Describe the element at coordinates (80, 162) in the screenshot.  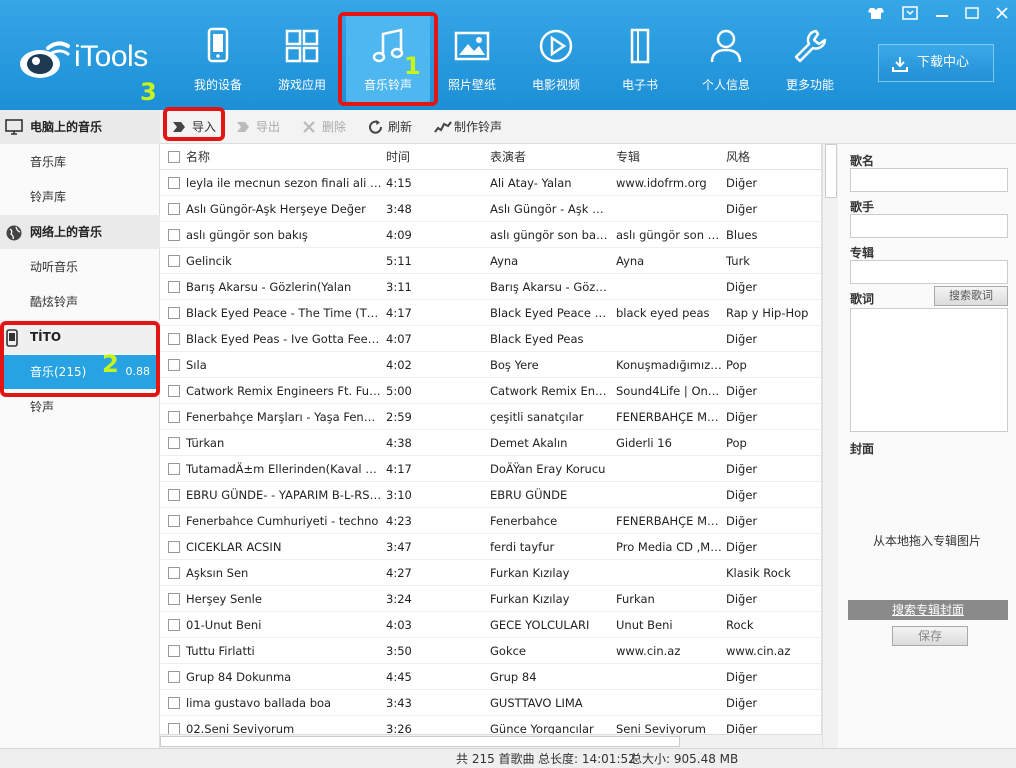
I see `sidebar-item-music-library: 音乐库` at that location.